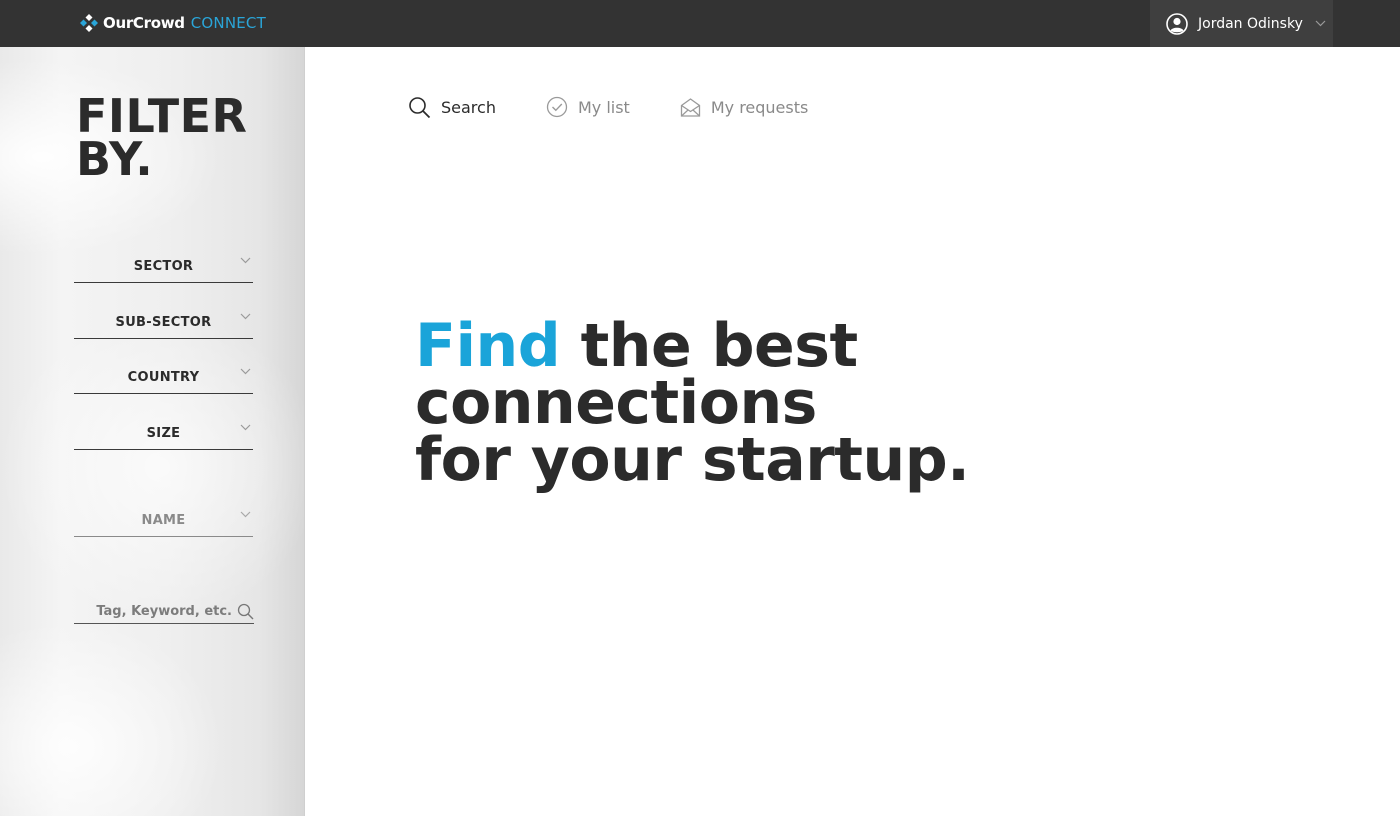 The width and height of the screenshot is (1400, 816). Describe the element at coordinates (163, 377) in the screenshot. I see `filter-label: COUNTRY` at that location.